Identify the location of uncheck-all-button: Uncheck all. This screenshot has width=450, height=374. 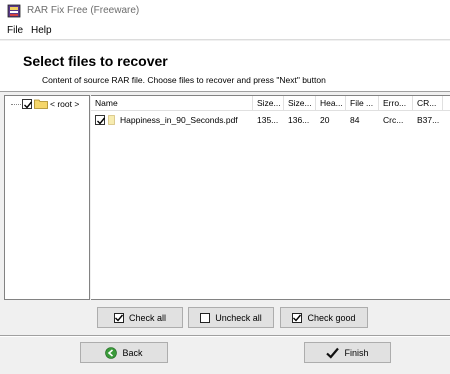
(231, 317).